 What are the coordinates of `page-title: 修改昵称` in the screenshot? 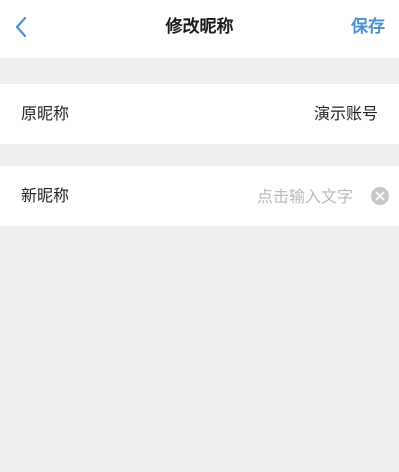 It's located at (199, 27).